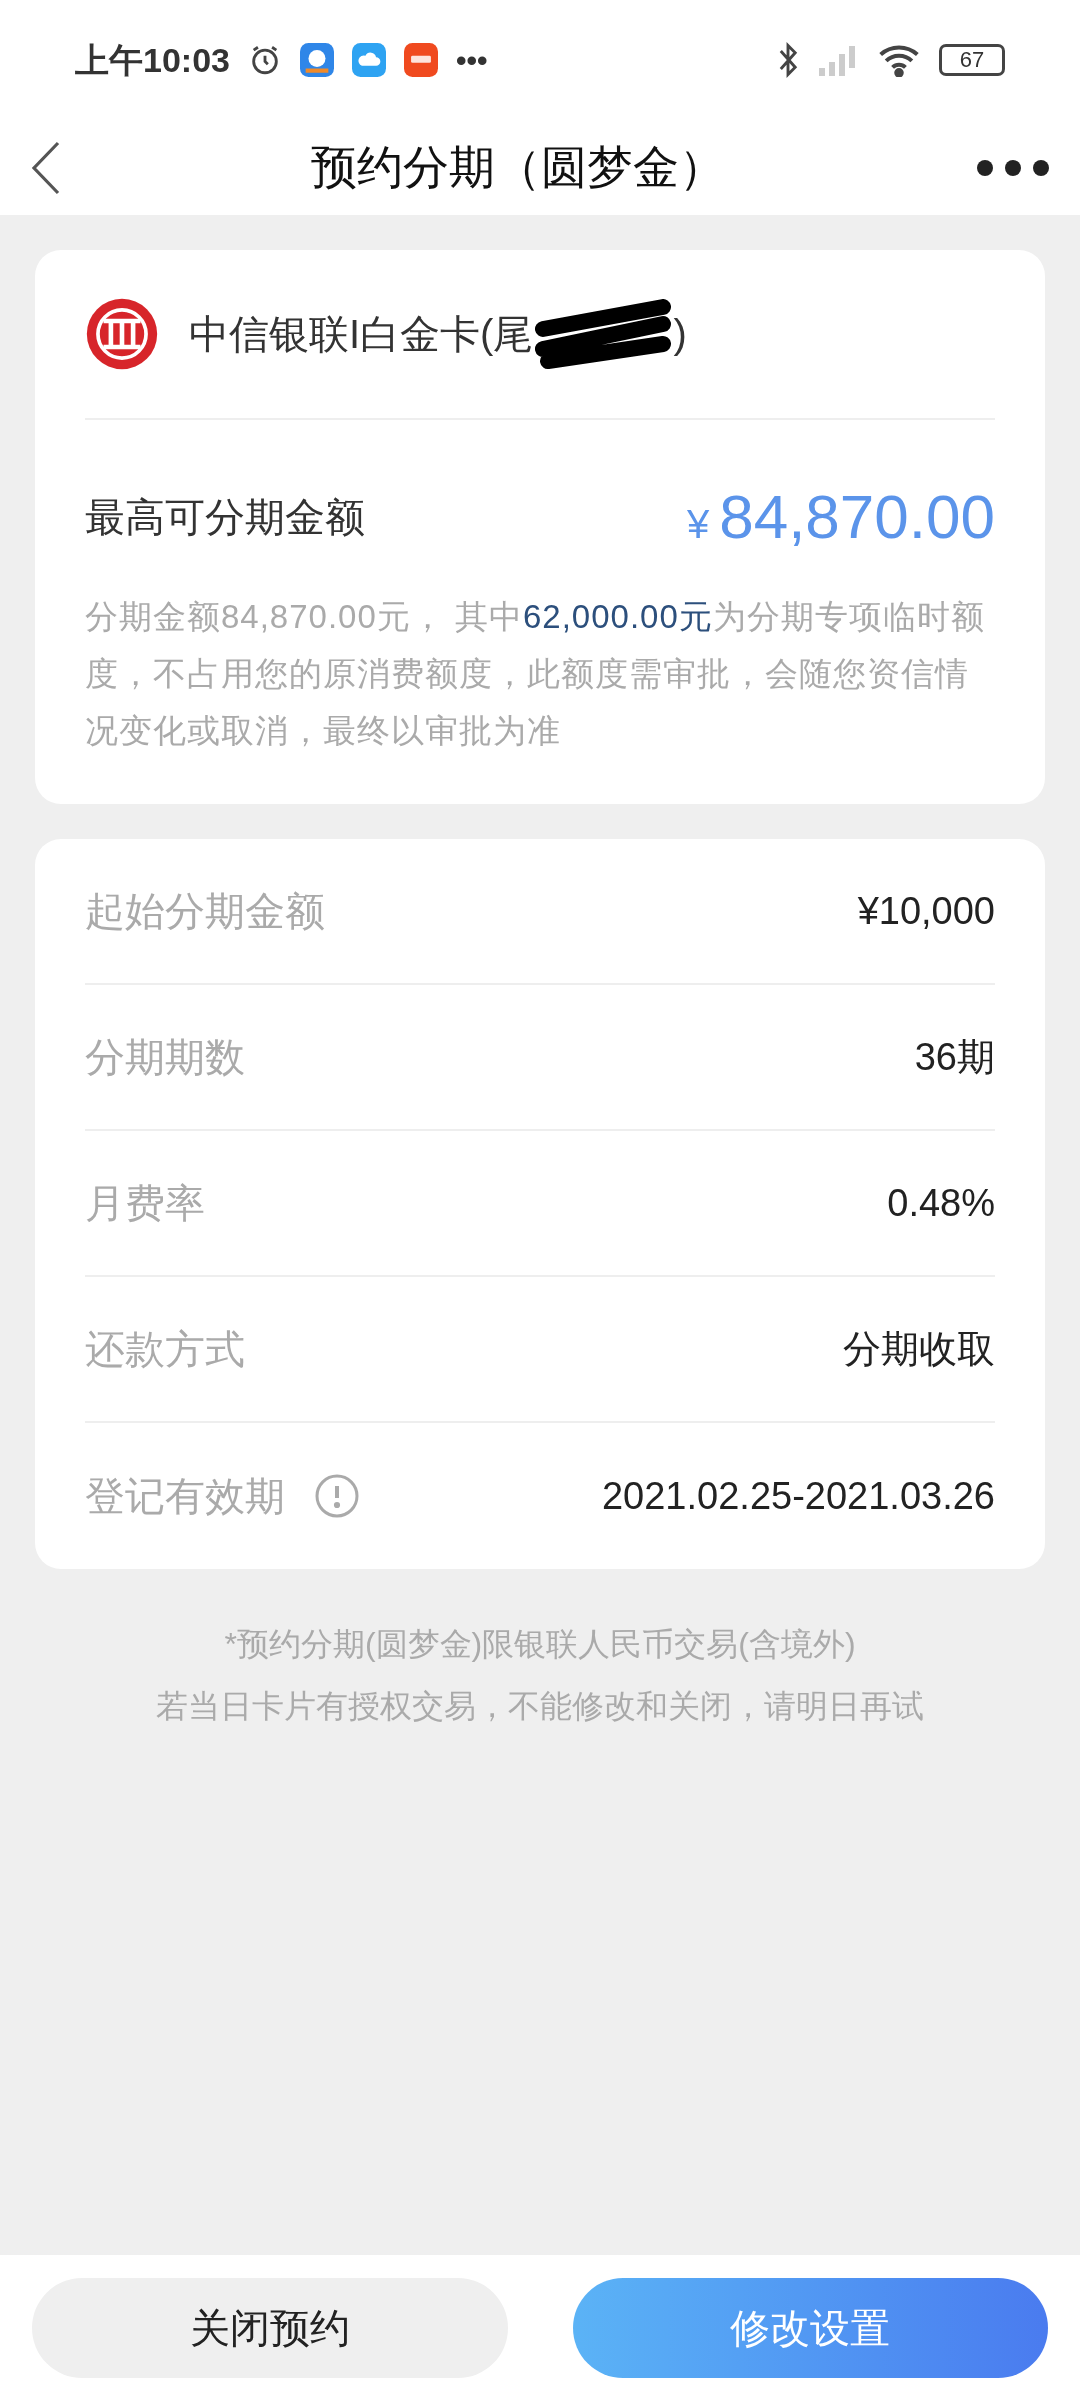 The width and height of the screenshot is (1080, 2400). I want to click on detail-value: 2021.02.25-2021.03.26, so click(798, 1496).